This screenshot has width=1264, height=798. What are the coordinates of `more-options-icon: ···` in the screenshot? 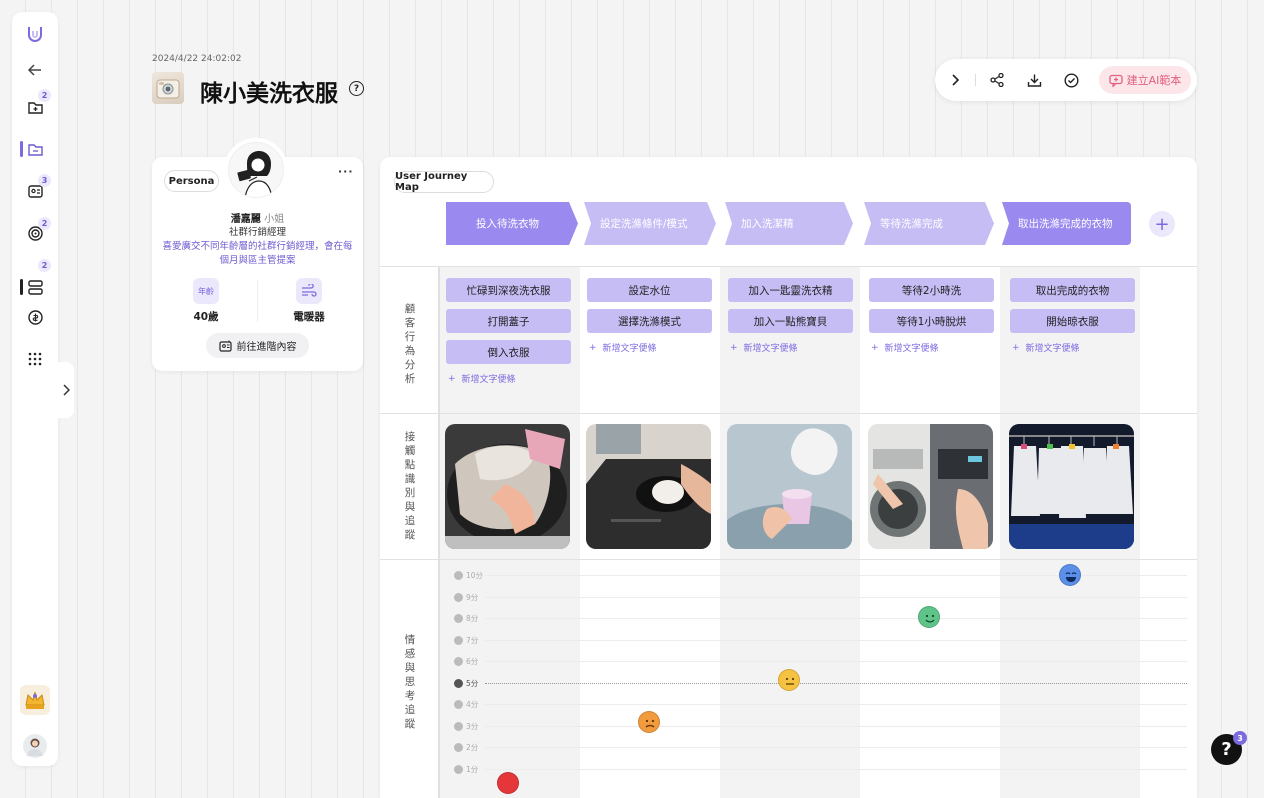 It's located at (346, 171).